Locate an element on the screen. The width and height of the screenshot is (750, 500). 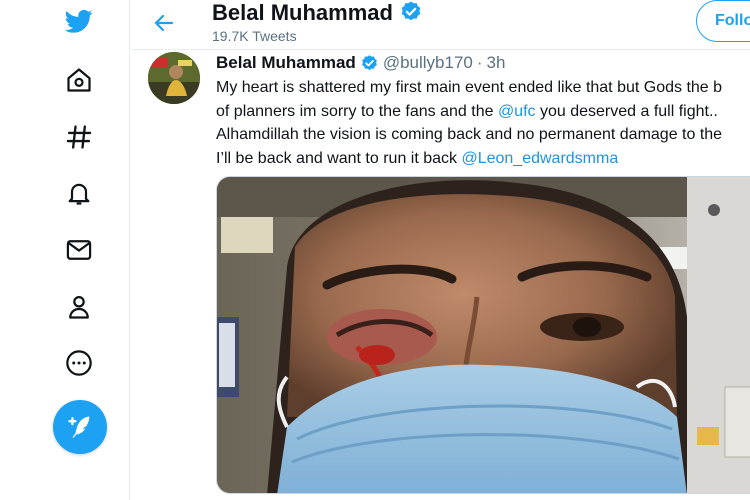
tweet-author-handle: @bullyb170 is located at coordinates (428, 63).